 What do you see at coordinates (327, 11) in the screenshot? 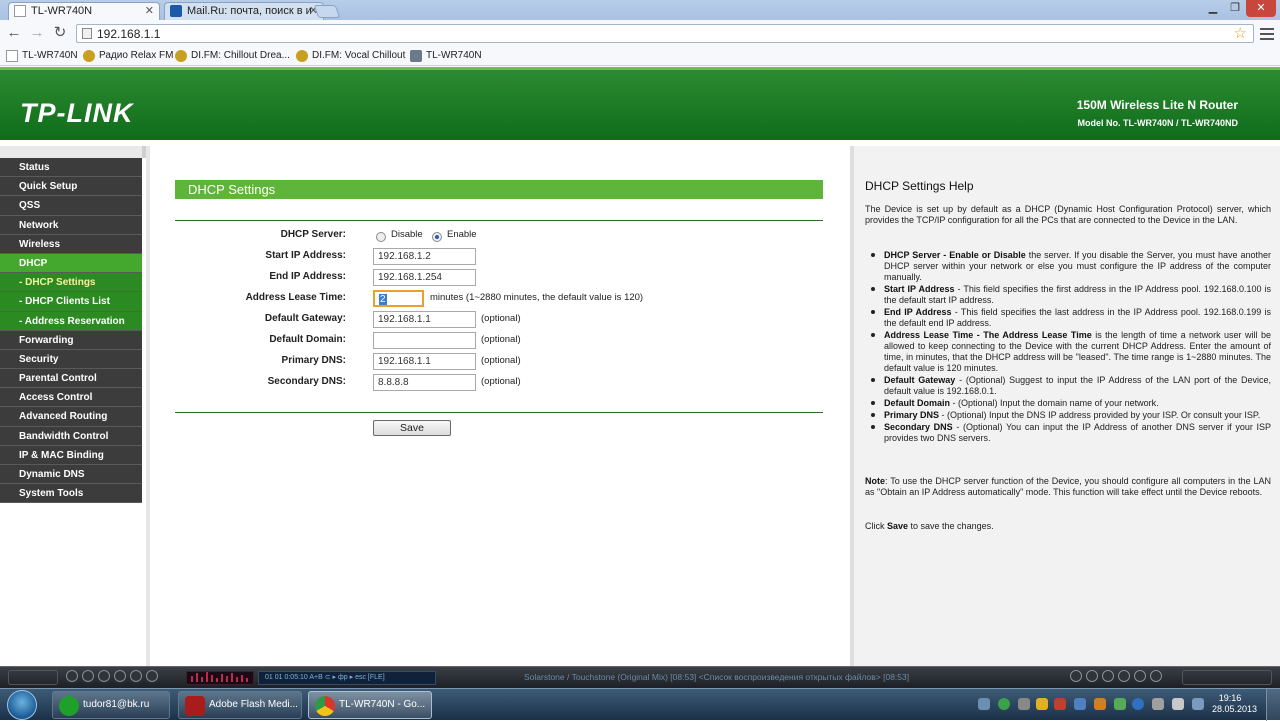
I see `new-tab-button` at bounding box center [327, 11].